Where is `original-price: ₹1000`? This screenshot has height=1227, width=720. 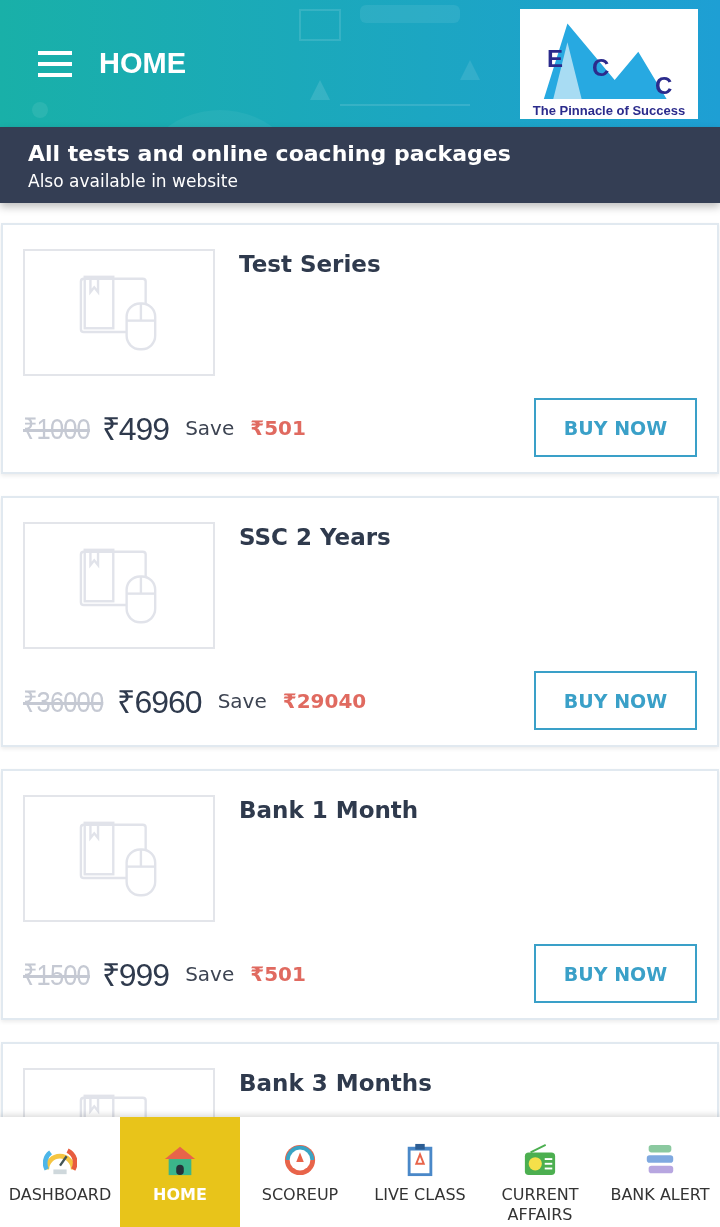
original-price: ₹1000 is located at coordinates (56, 429).